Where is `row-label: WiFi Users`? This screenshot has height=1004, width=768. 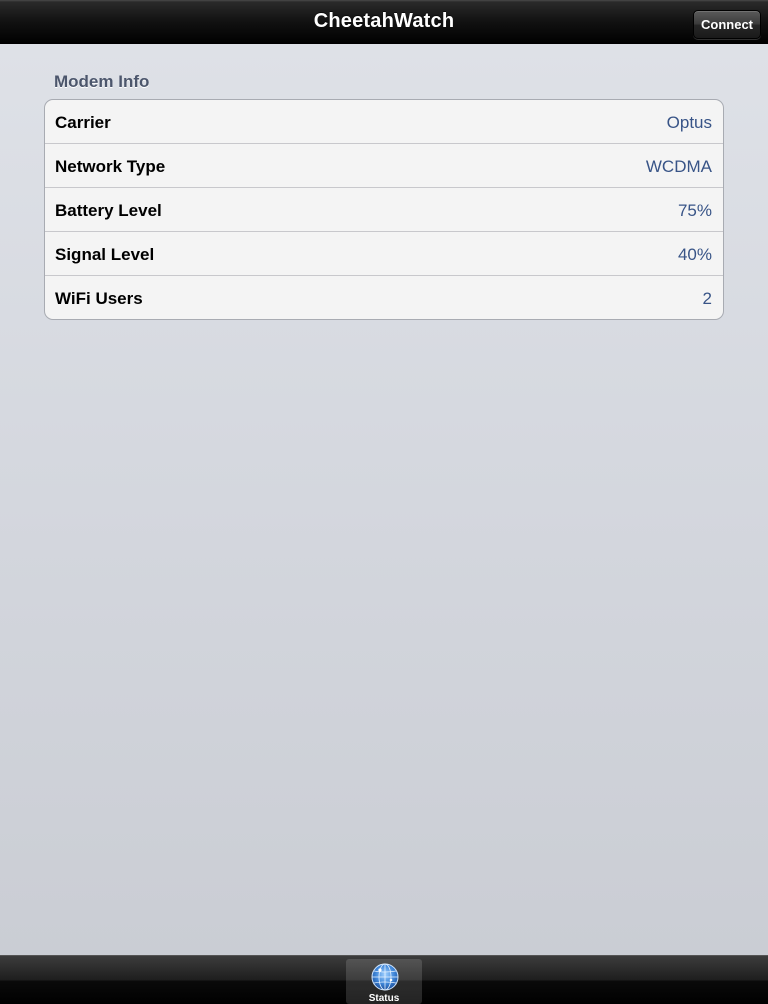
row-label: WiFi Users is located at coordinates (99, 298).